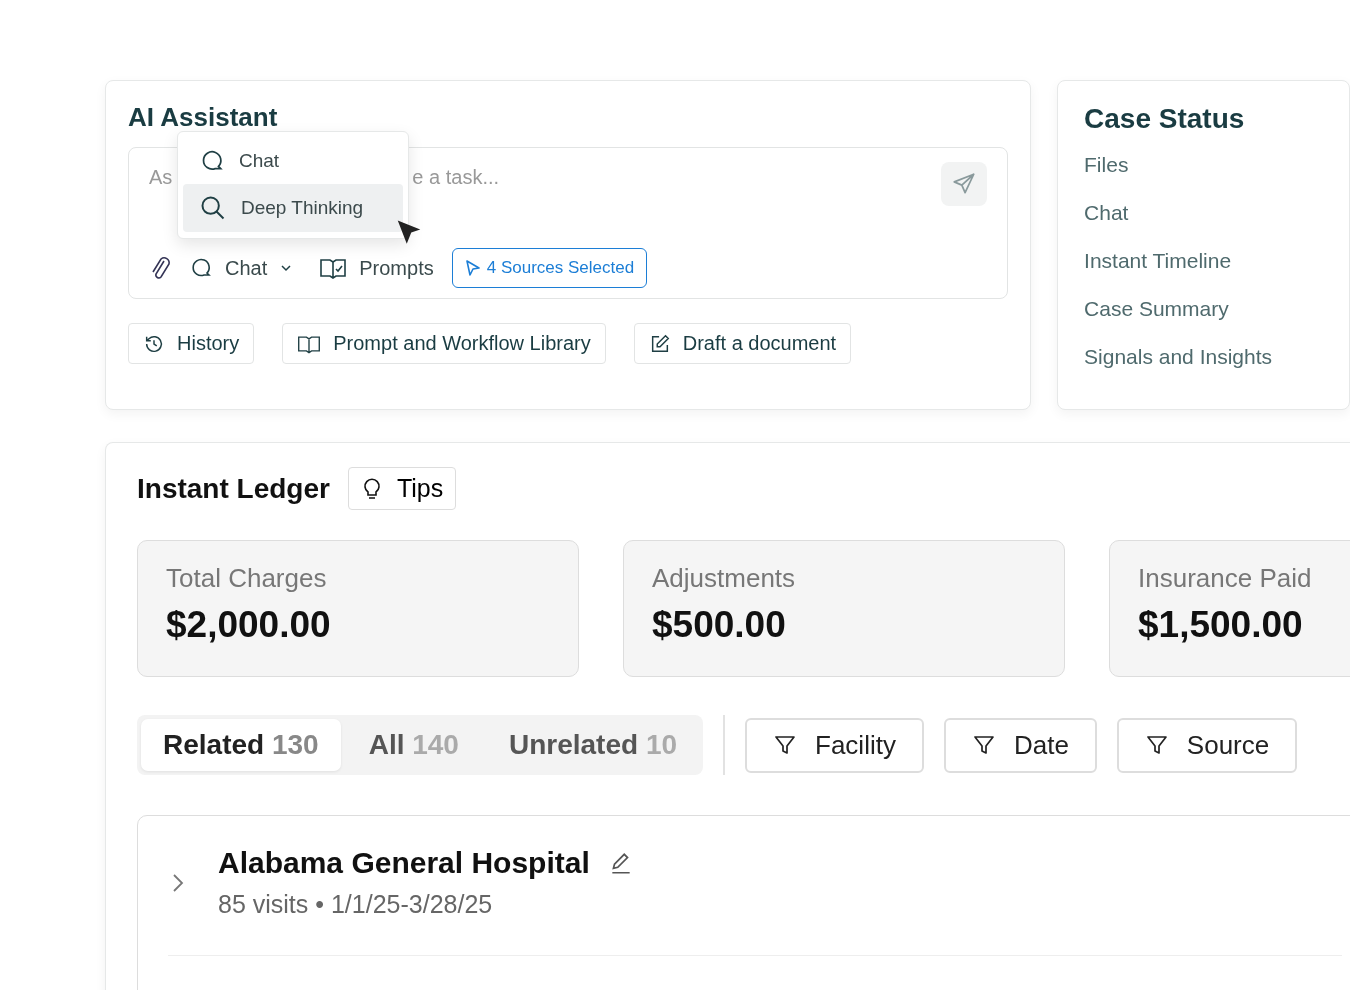  I want to click on stat-label: Adjustments, so click(724, 578).